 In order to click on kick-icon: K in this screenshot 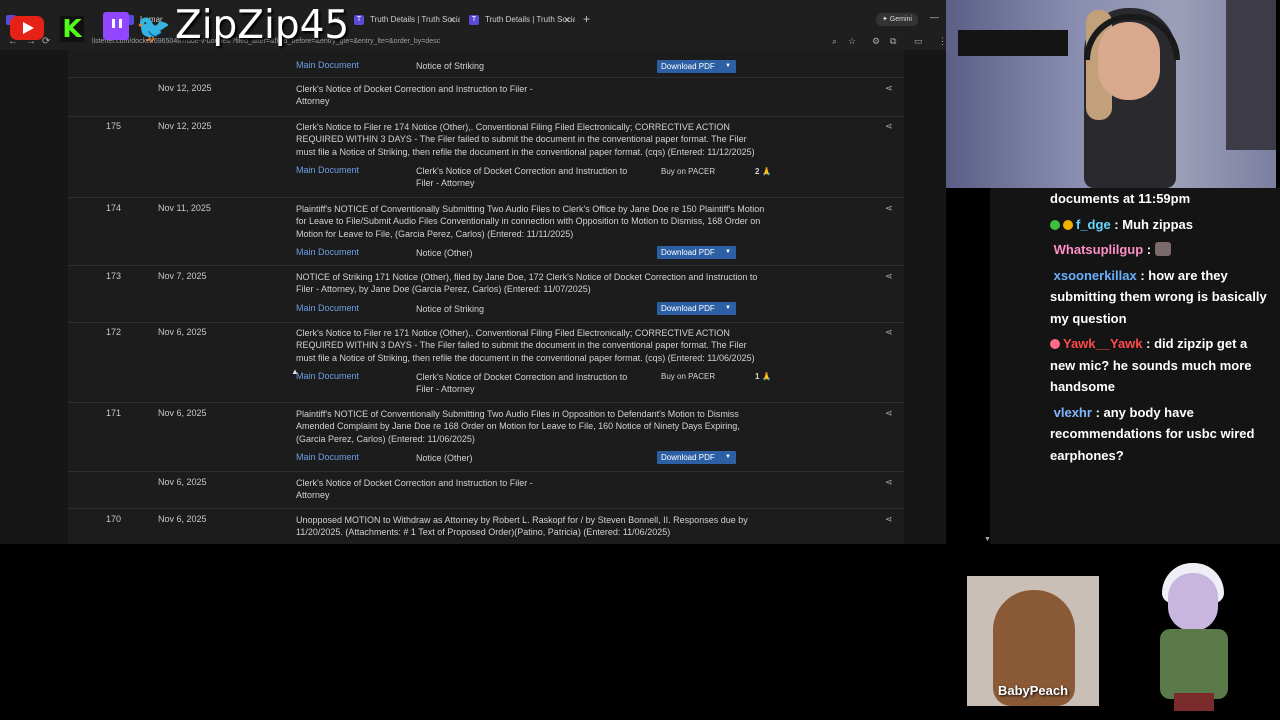, I will do `click(72, 29)`.